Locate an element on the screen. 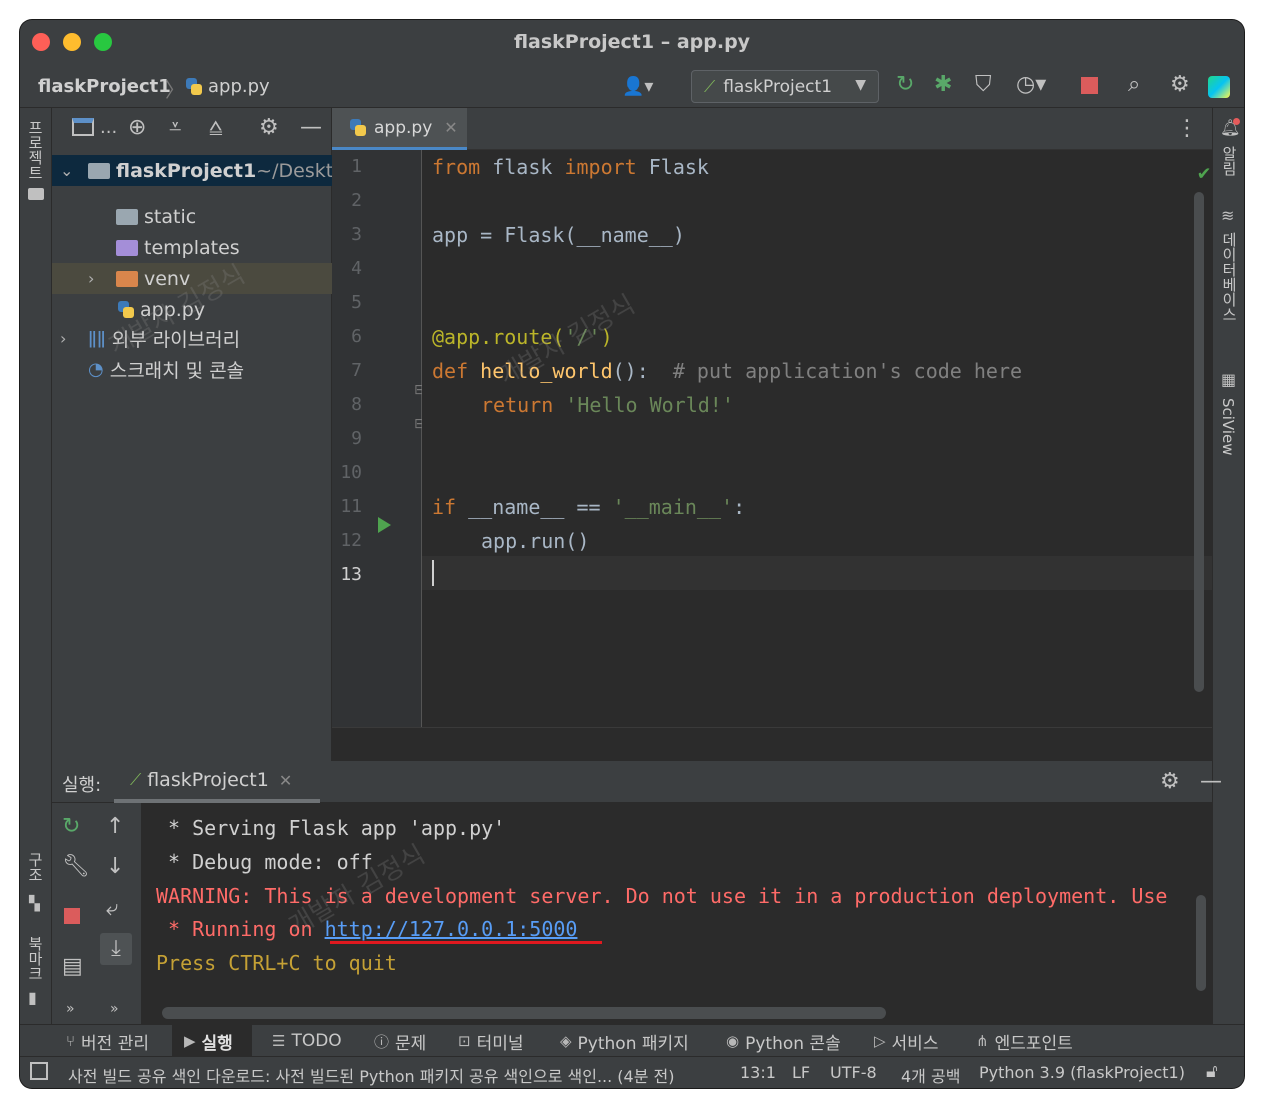  profile-icon: ◷▾ is located at coordinates (1031, 85).